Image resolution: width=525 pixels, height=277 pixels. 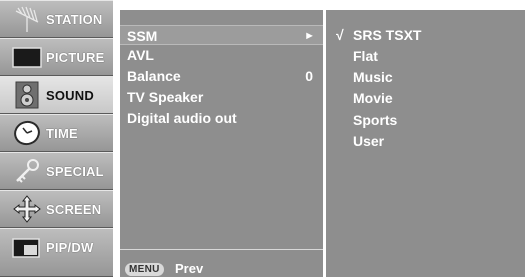 I want to click on checkmark-icon: √, so click(x=340, y=35).